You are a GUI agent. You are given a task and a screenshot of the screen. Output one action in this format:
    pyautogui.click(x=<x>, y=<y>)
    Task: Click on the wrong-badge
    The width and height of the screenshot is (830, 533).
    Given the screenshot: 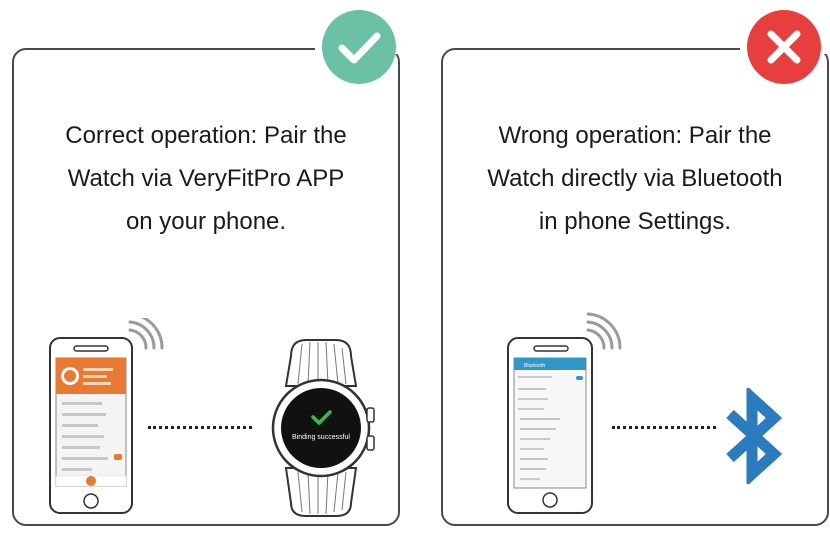 What is the action you would take?
    pyautogui.click(x=784, y=47)
    